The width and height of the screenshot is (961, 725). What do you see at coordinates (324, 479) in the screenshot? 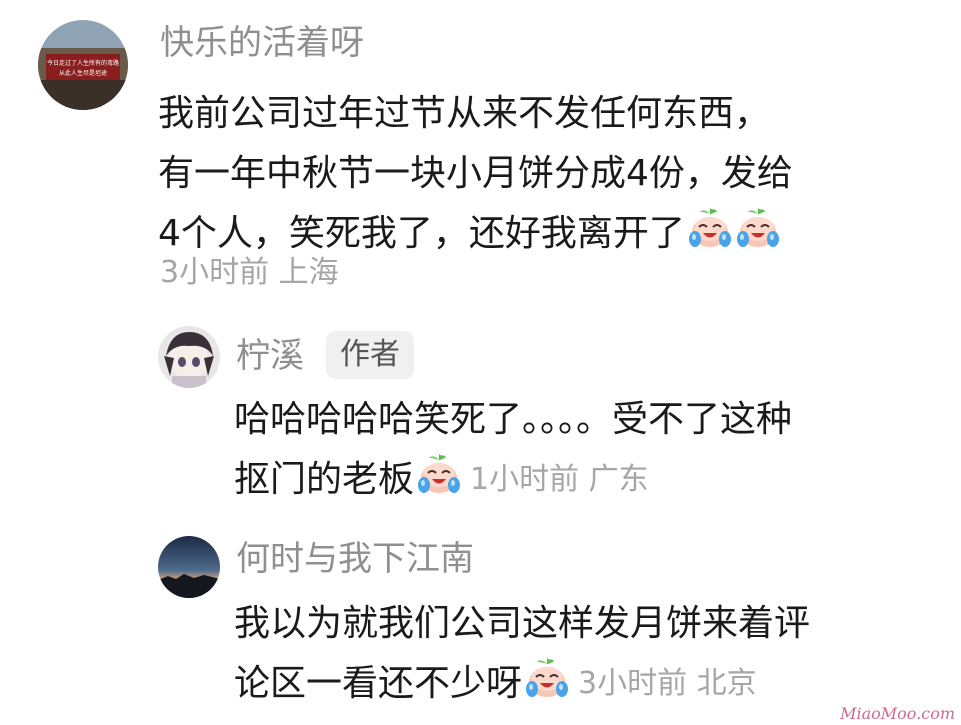
I see `comment-text-segment: 抠门的老板` at bounding box center [324, 479].